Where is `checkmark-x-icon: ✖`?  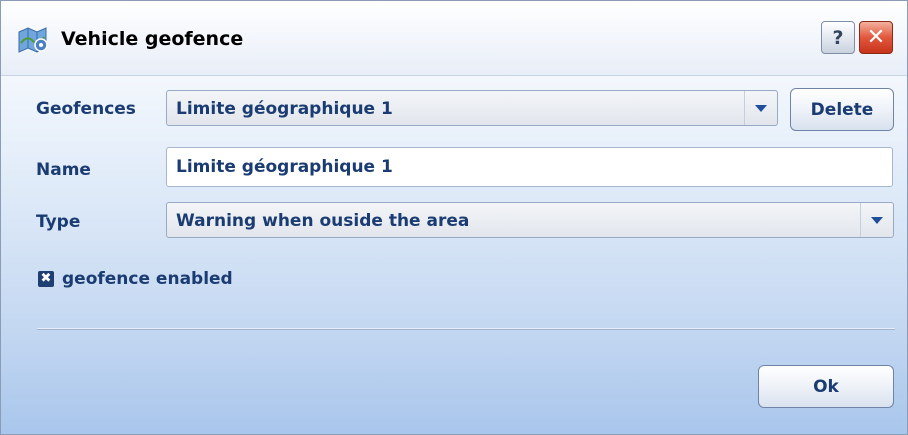 checkmark-x-icon: ✖ is located at coordinates (46, 278).